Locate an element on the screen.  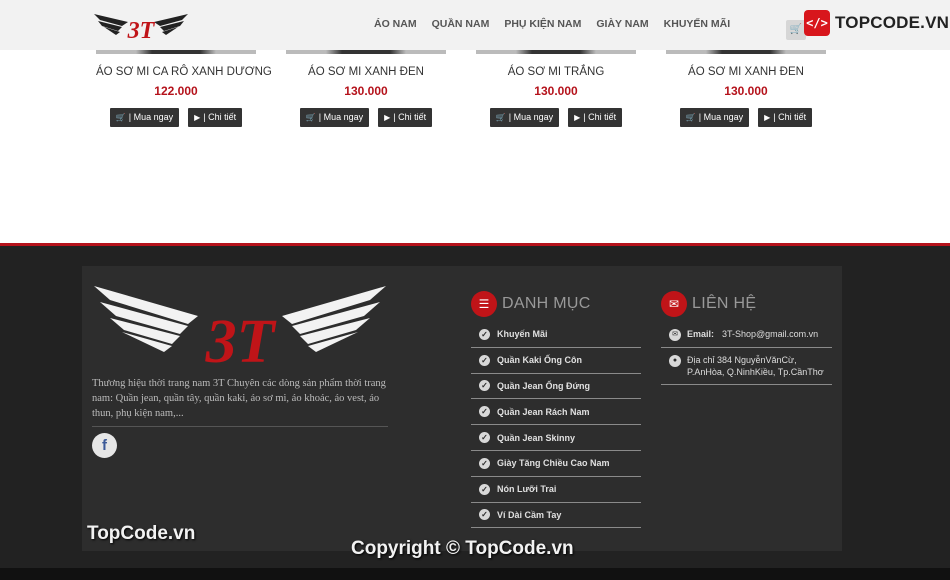
footer-bottom-bar is located at coordinates (475, 574).